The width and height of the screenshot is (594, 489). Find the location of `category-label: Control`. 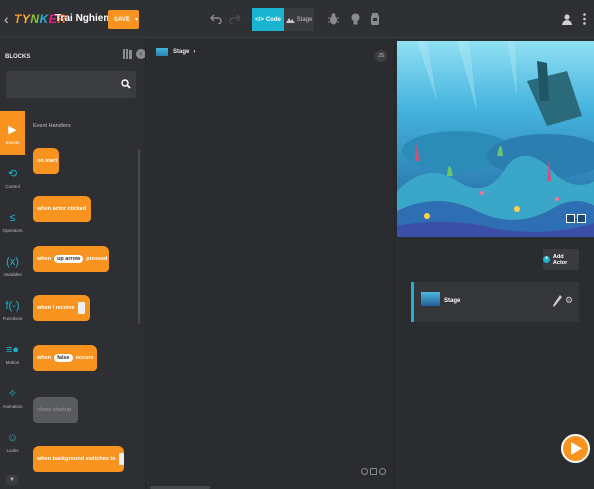

category-label: Control is located at coordinates (12, 186).